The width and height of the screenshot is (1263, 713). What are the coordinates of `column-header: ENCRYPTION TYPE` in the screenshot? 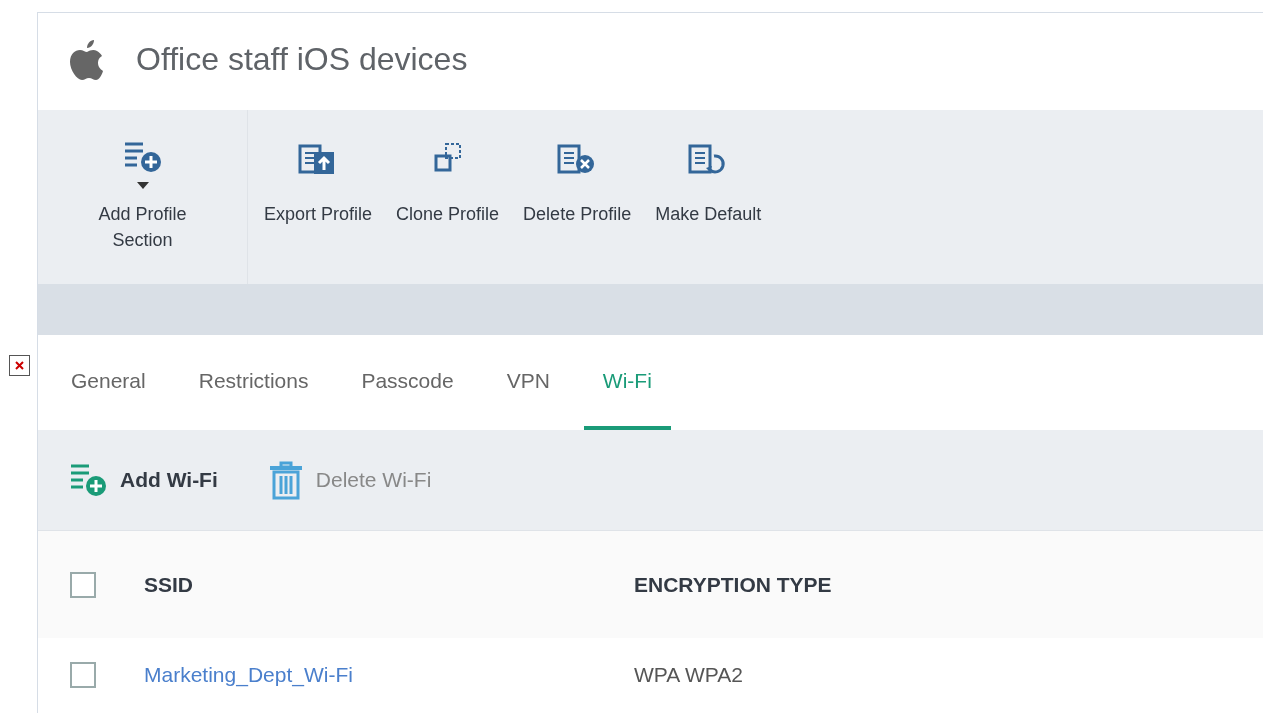 It's located at (733, 584).